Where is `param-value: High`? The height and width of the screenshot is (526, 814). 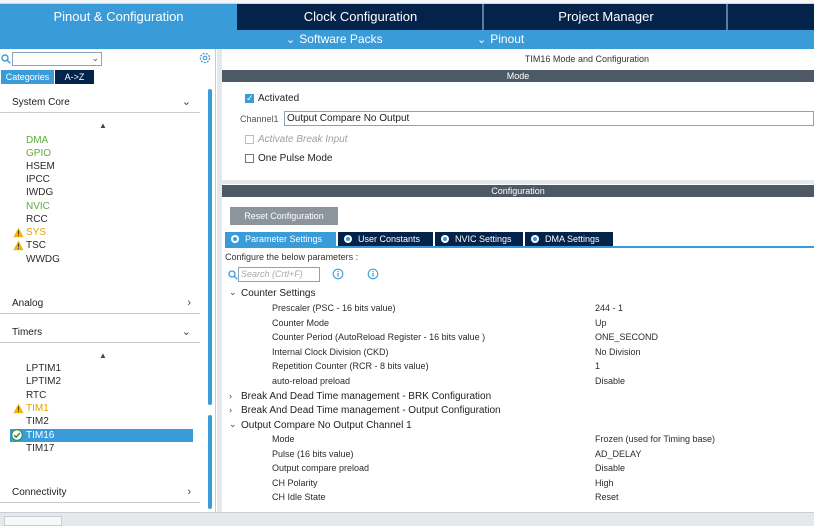
param-value: High is located at coordinates (604, 483).